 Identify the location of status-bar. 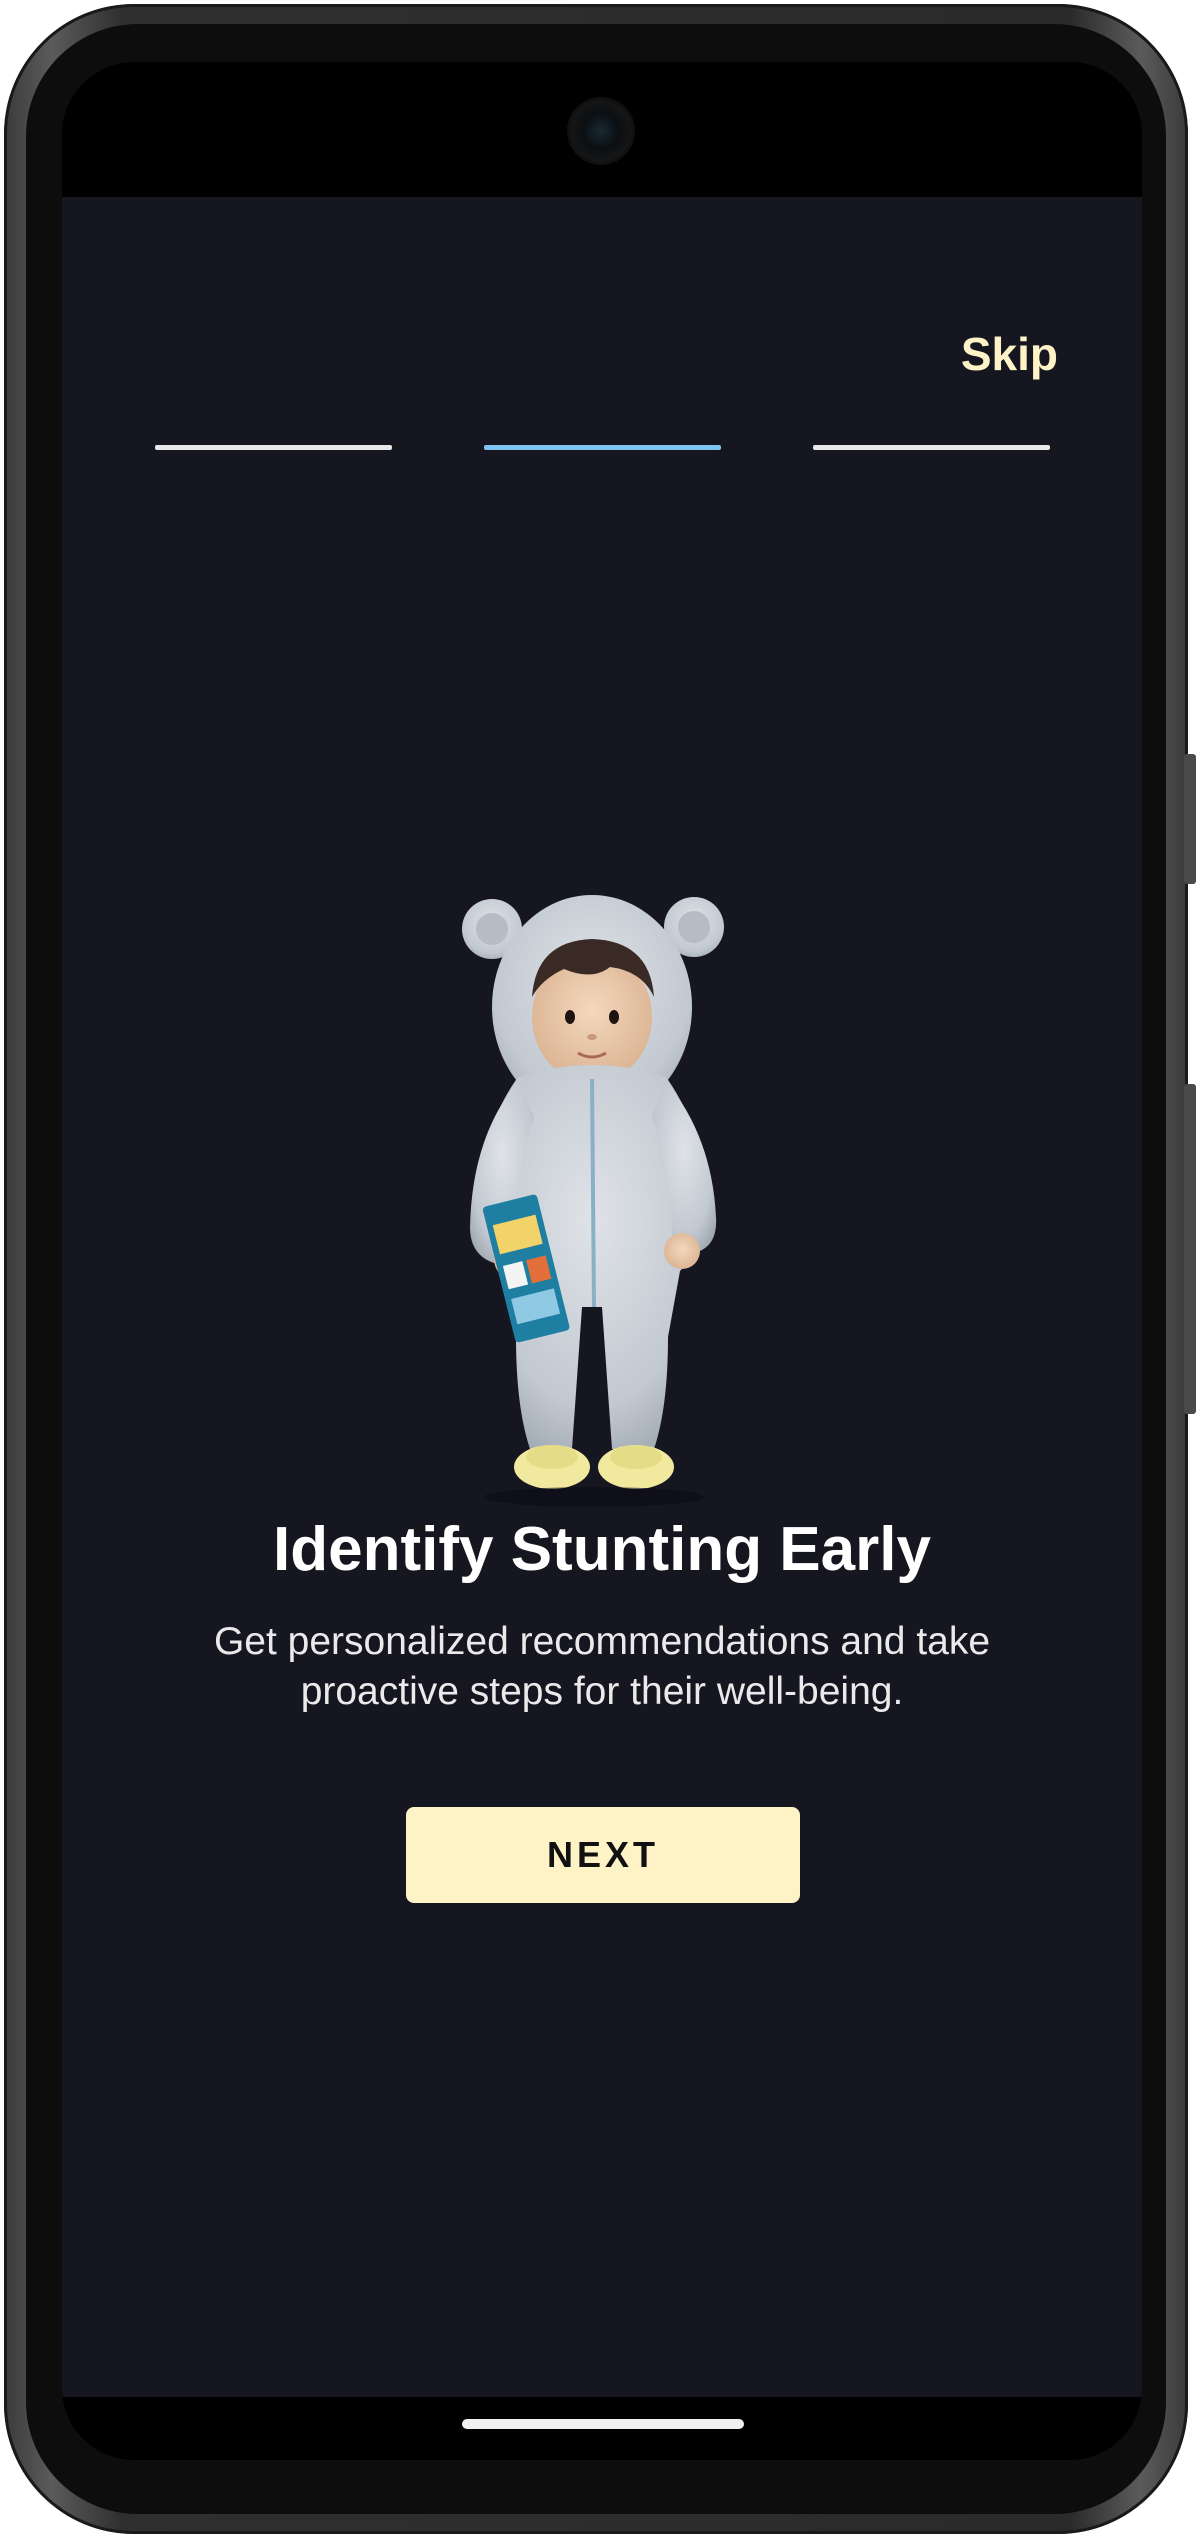
(602, 129).